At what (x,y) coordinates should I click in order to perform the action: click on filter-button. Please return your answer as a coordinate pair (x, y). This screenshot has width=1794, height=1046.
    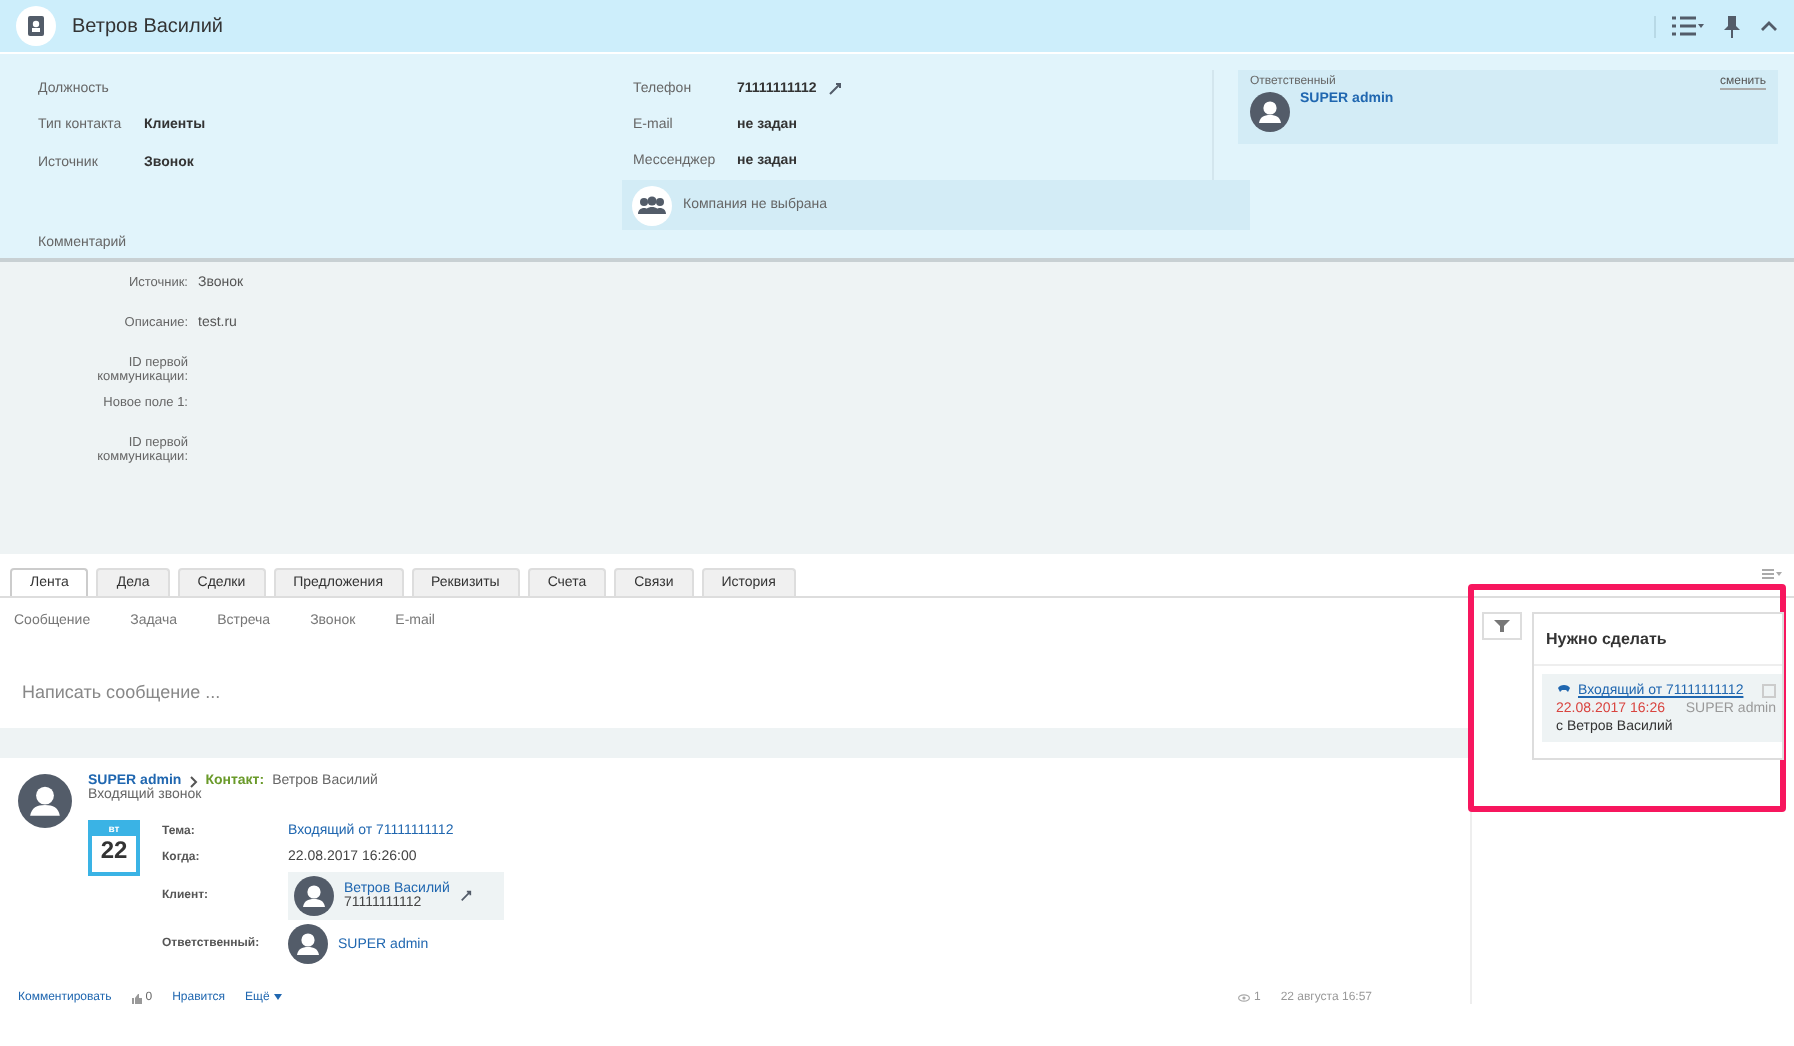
    Looking at the image, I should click on (1502, 626).